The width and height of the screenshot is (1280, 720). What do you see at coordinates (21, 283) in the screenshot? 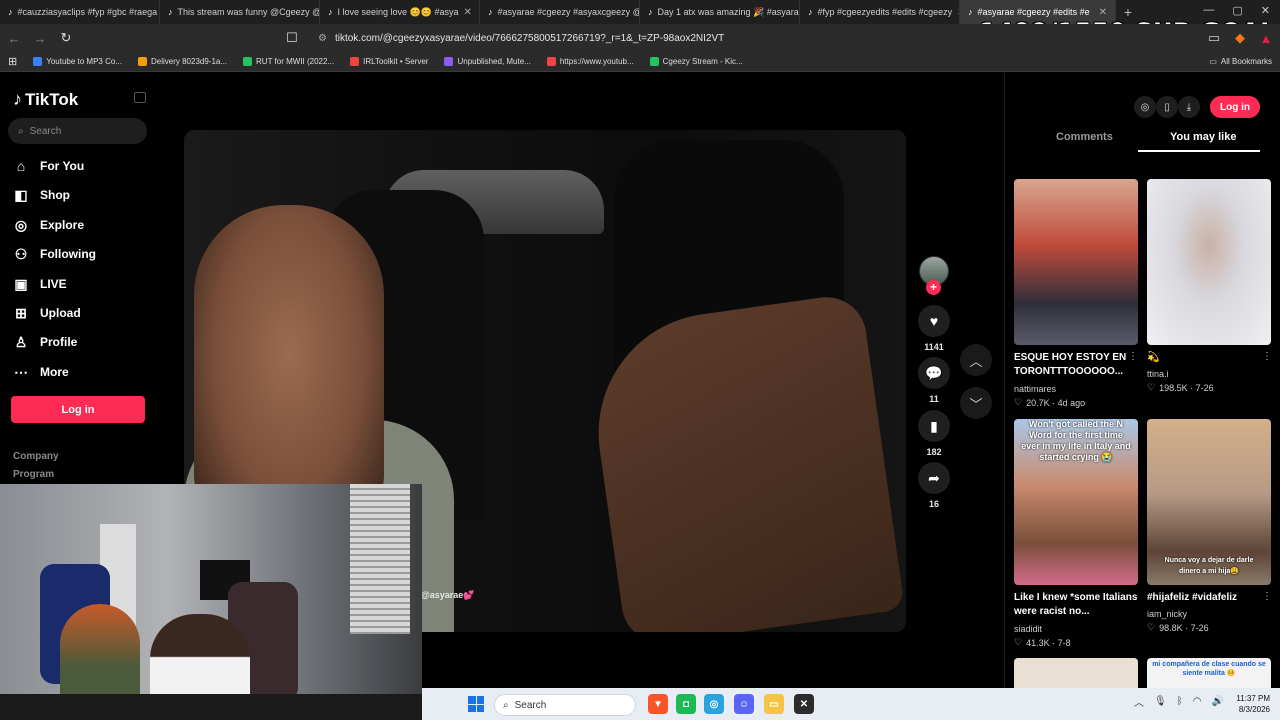
I see `live-icon: ▣` at bounding box center [21, 283].